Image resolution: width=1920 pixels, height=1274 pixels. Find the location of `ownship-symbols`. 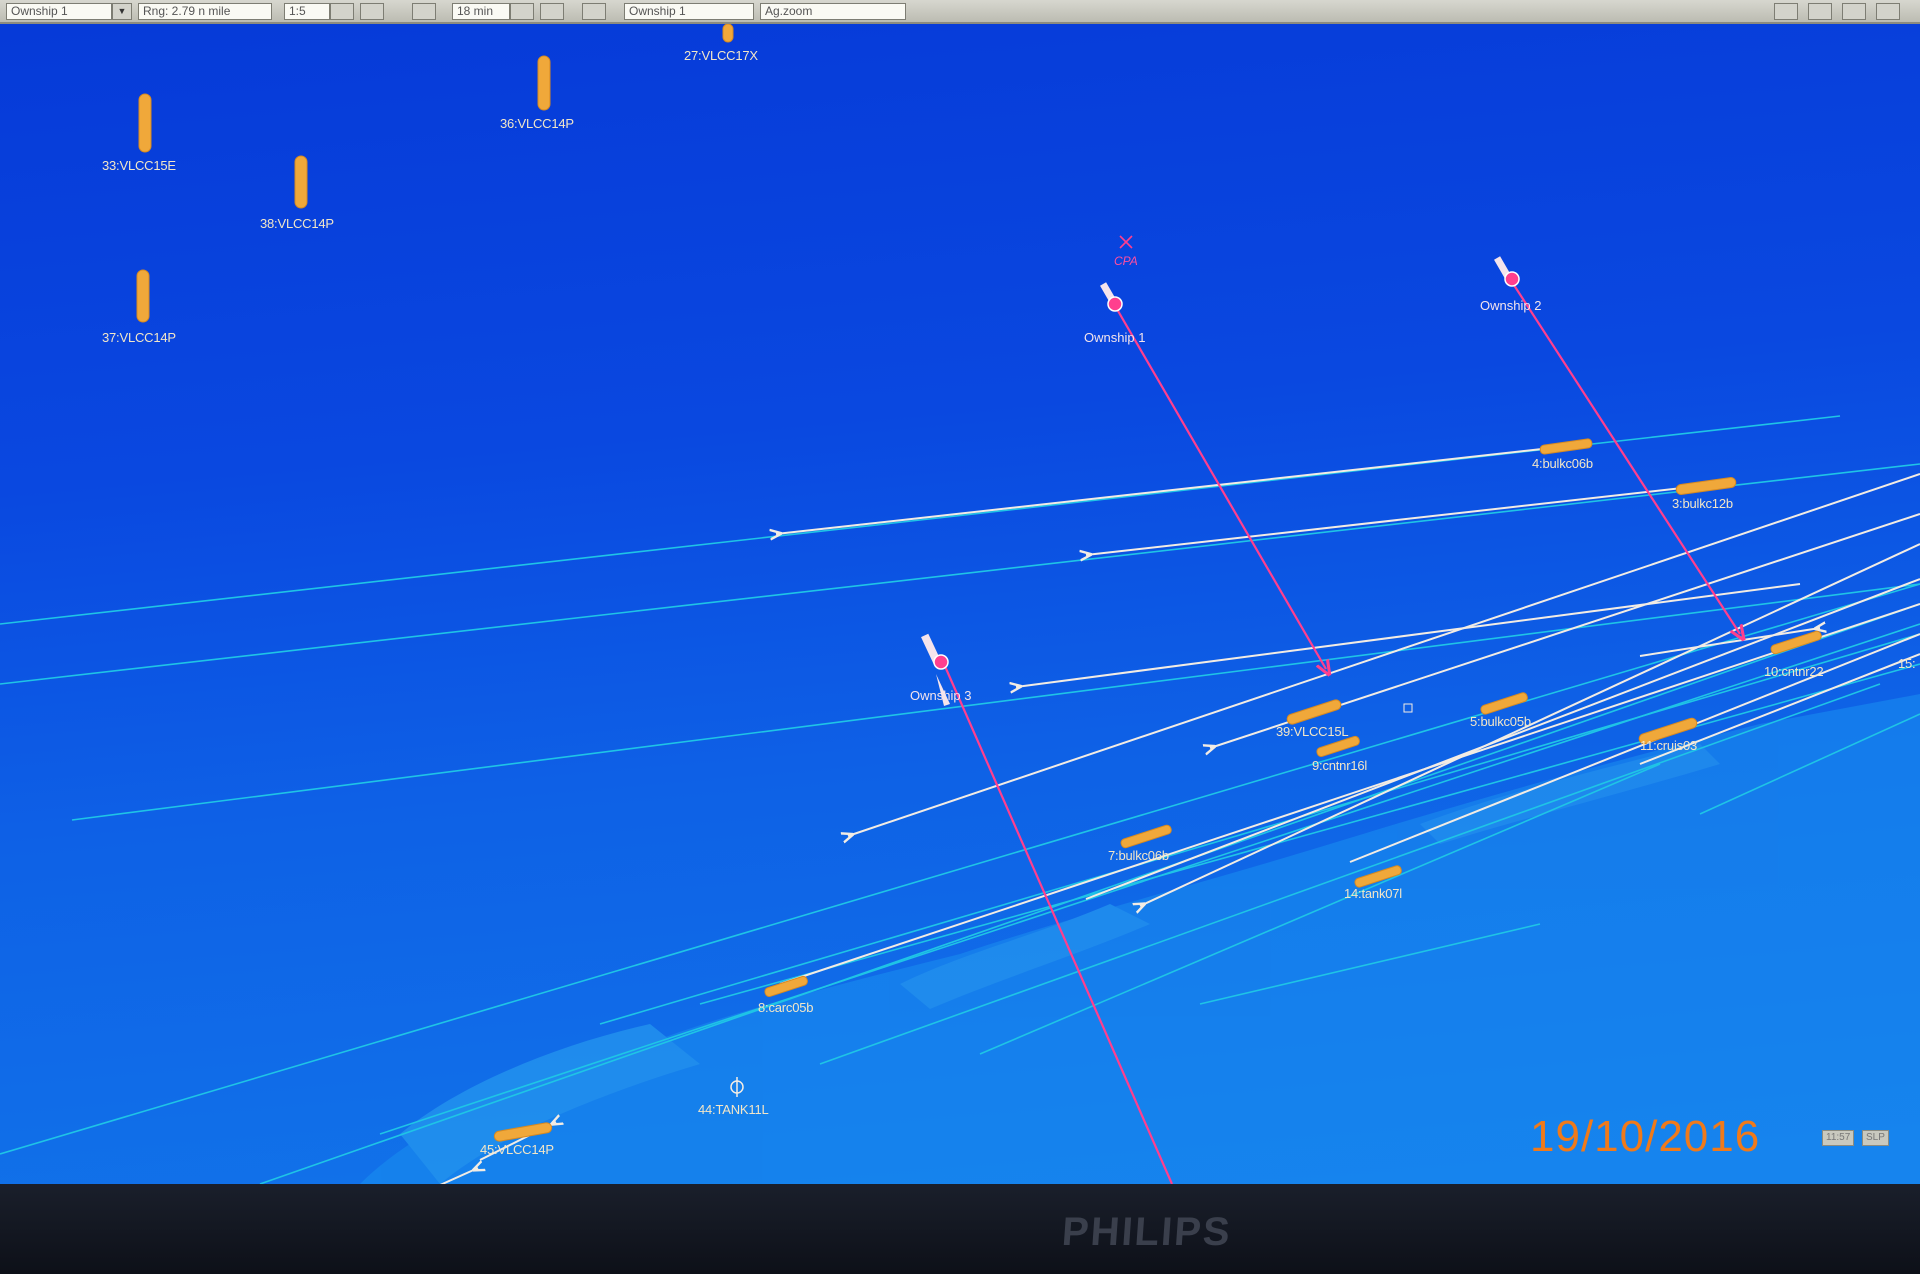

ownship-symbols is located at coordinates (1220, 481).